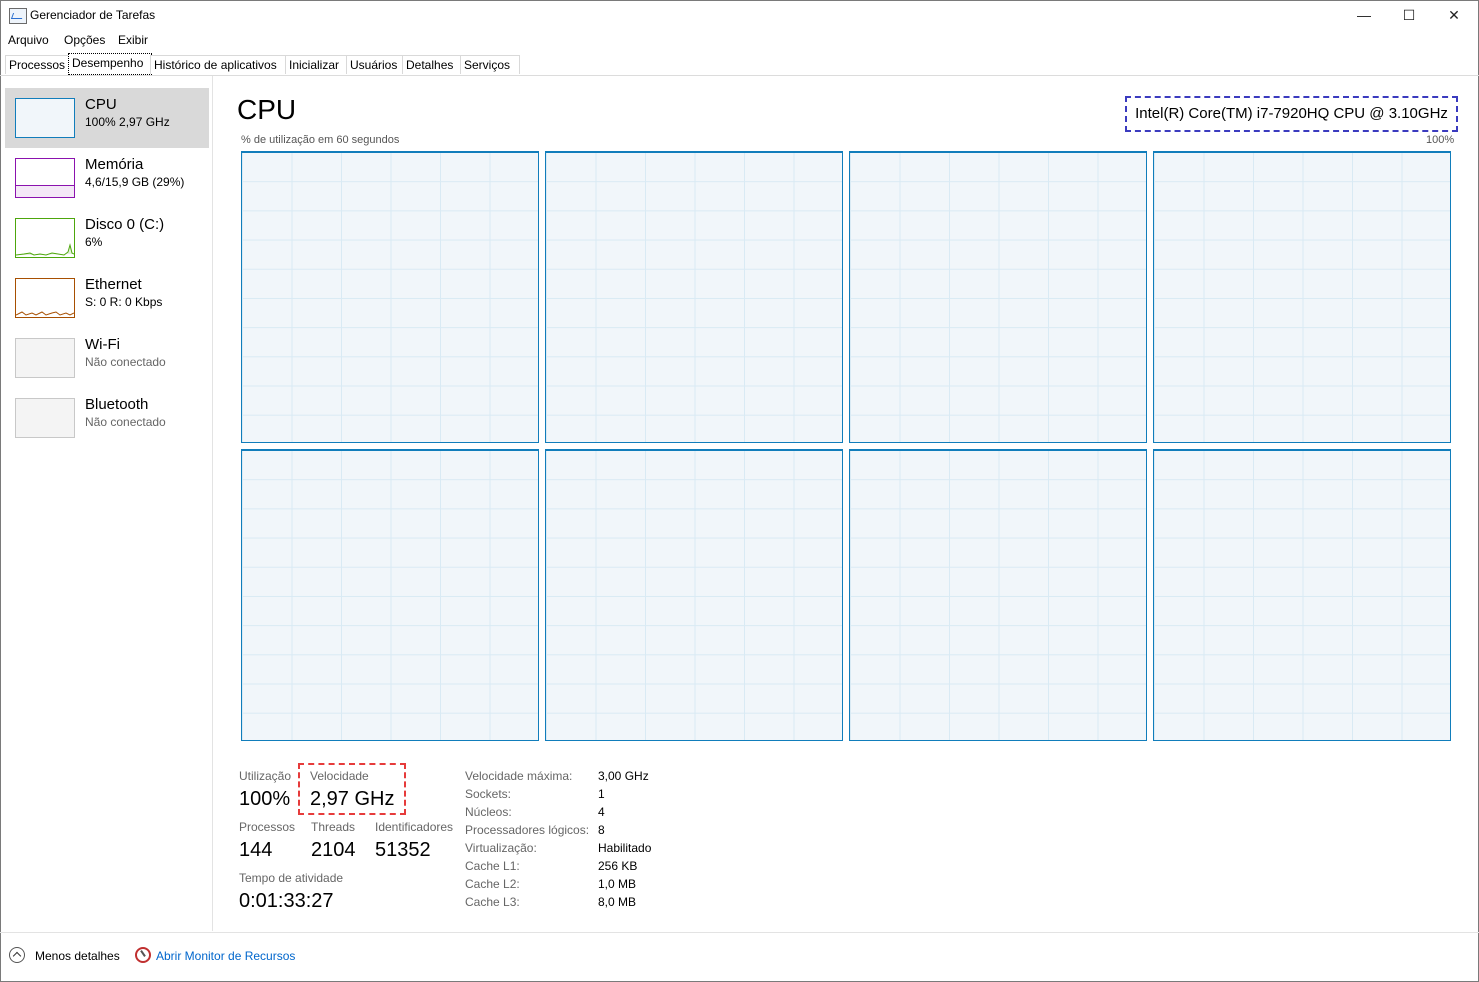 Image resolution: width=1479 pixels, height=982 pixels. What do you see at coordinates (18, 16) in the screenshot?
I see `task-manager-icon` at bounding box center [18, 16].